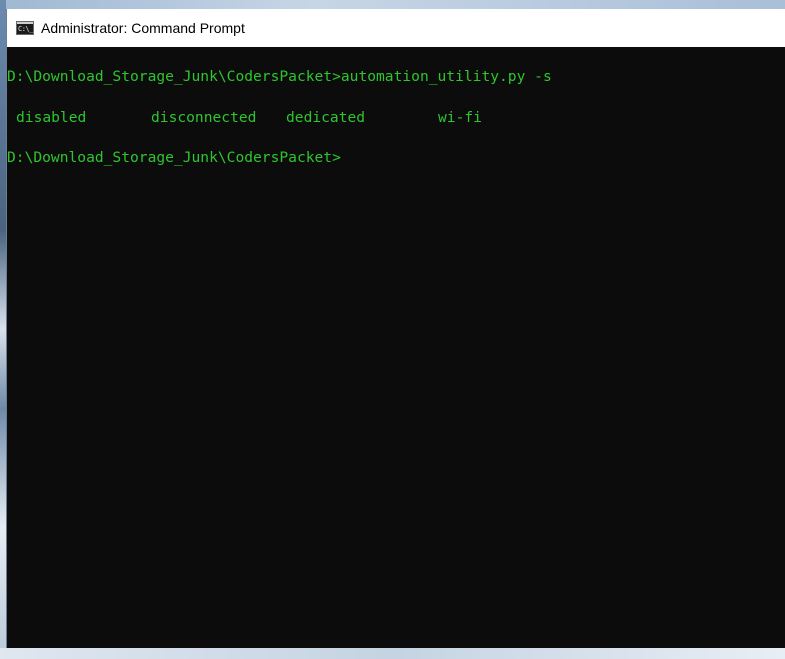  Describe the element at coordinates (392, 653) in the screenshot. I see `desktop-background-bottom` at that location.